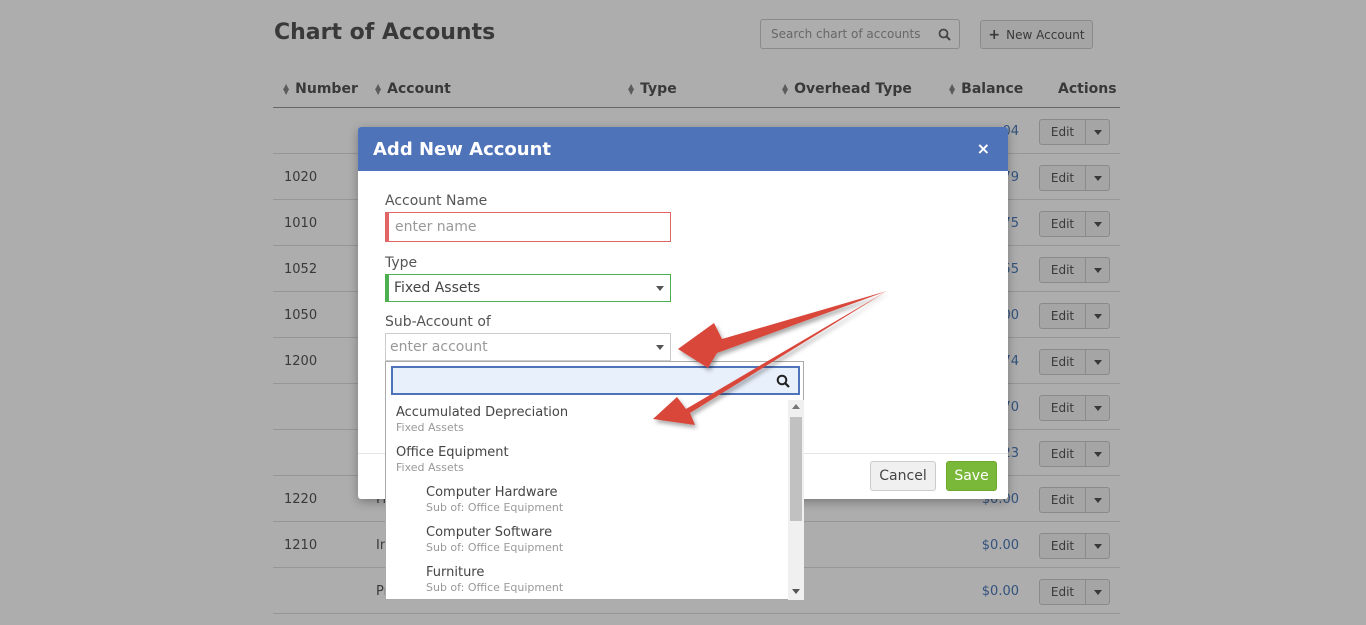 This screenshot has height=625, width=1366. What do you see at coordinates (492, 492) in the screenshot?
I see `option-name: Computer Hardware` at bounding box center [492, 492].